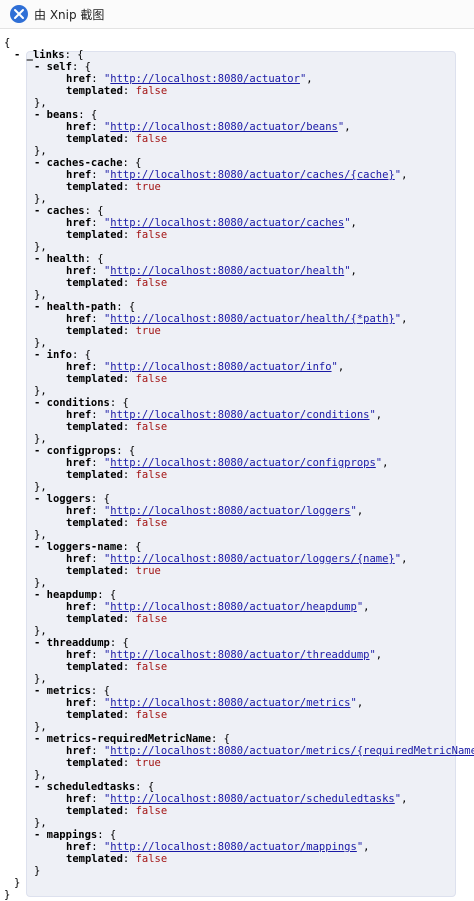 The height and width of the screenshot is (901, 474). What do you see at coordinates (233, 847) in the screenshot?
I see `href-link: http://localhost:8080/actuator/mappings` at bounding box center [233, 847].